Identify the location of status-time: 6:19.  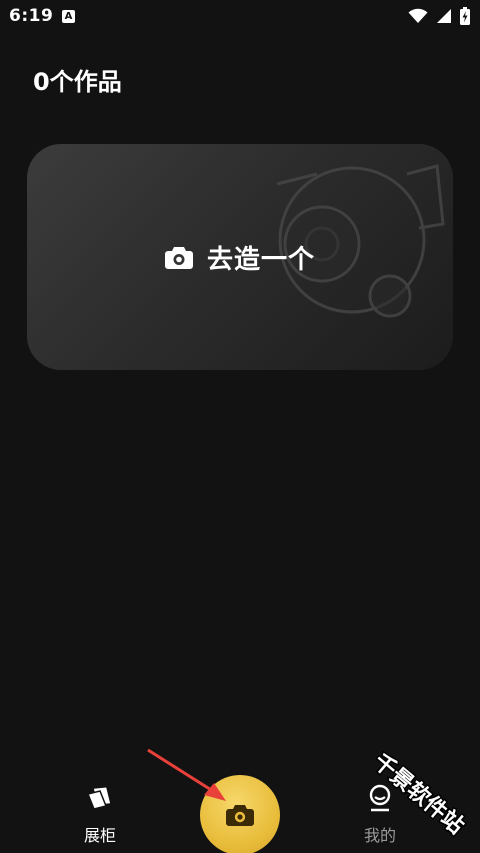
(31, 16).